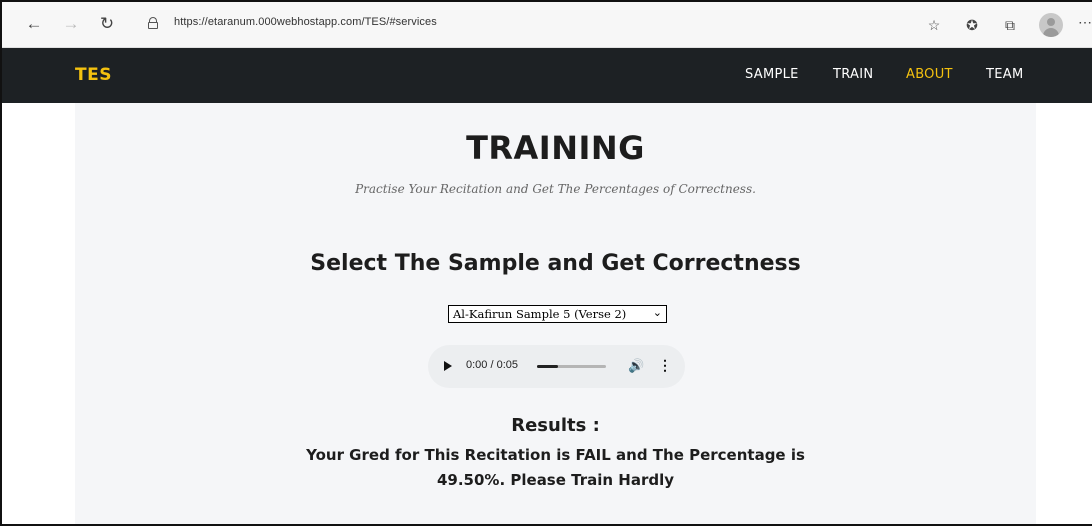 The image size is (1092, 526). Describe the element at coordinates (71, 24) in the screenshot. I see `forward-arrow-icon: →` at that location.